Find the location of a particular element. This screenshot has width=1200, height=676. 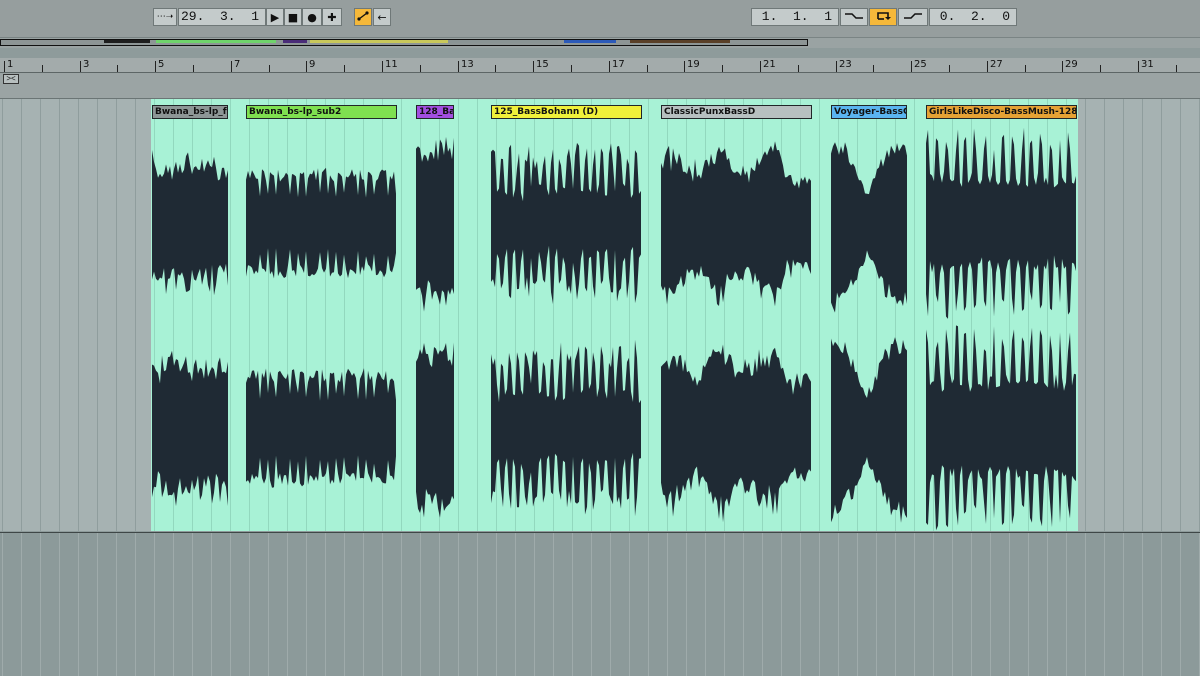

song-position-display: 29. 3. 1 is located at coordinates (222, 17).